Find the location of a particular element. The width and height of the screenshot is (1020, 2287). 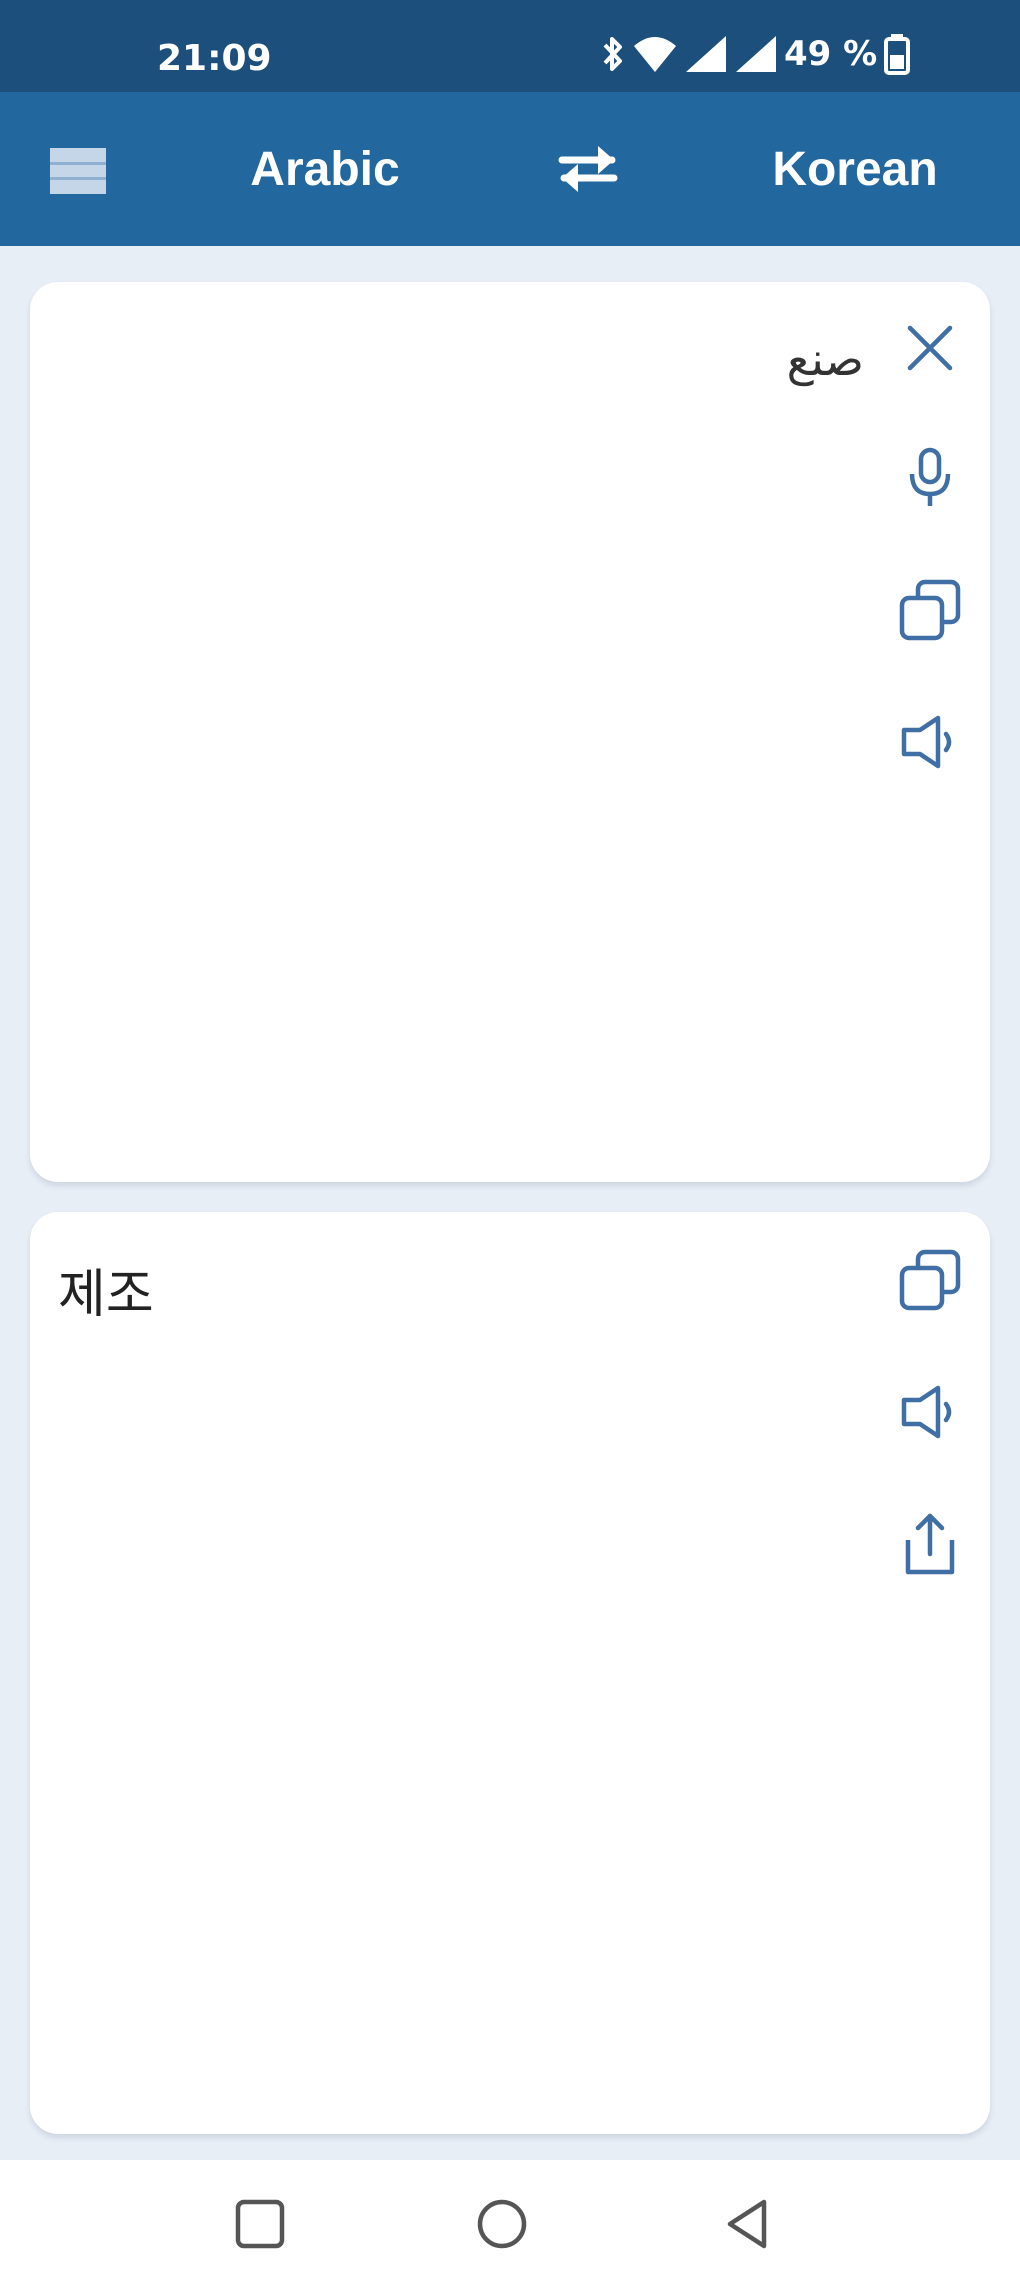

status-icons: 49 % is located at coordinates (755, 54).